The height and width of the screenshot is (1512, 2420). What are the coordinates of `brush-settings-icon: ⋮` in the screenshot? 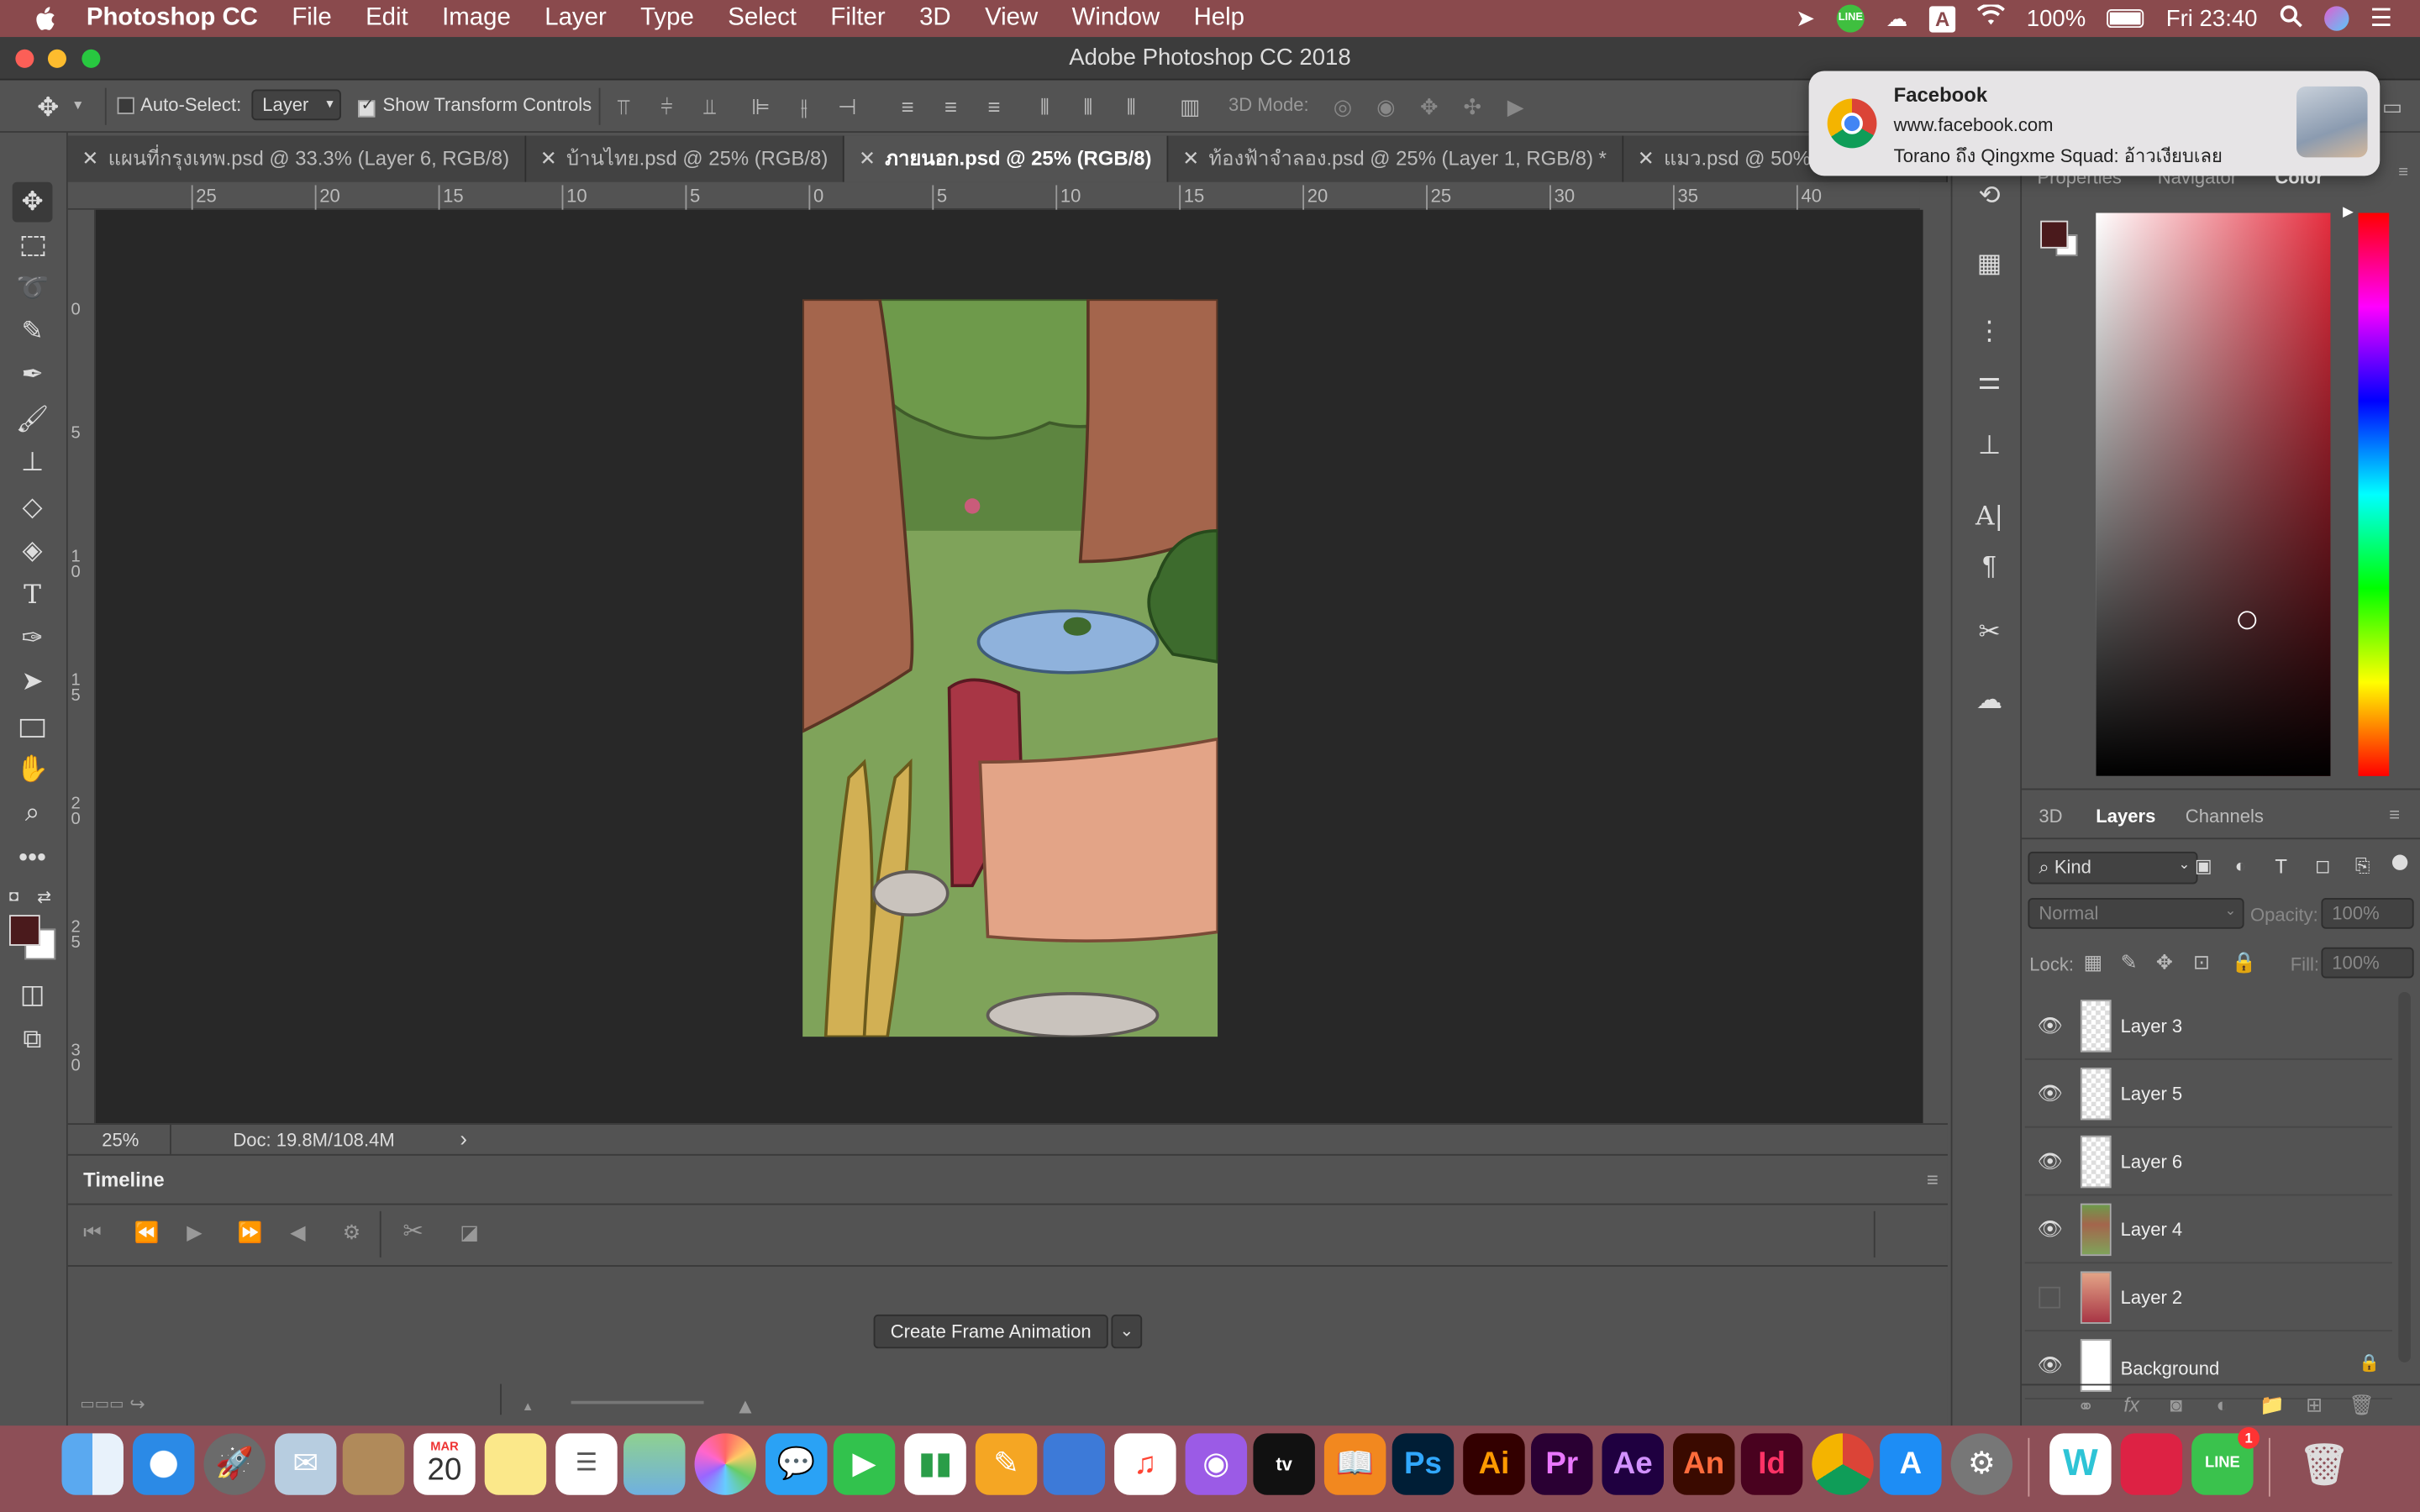 It's located at (1989, 332).